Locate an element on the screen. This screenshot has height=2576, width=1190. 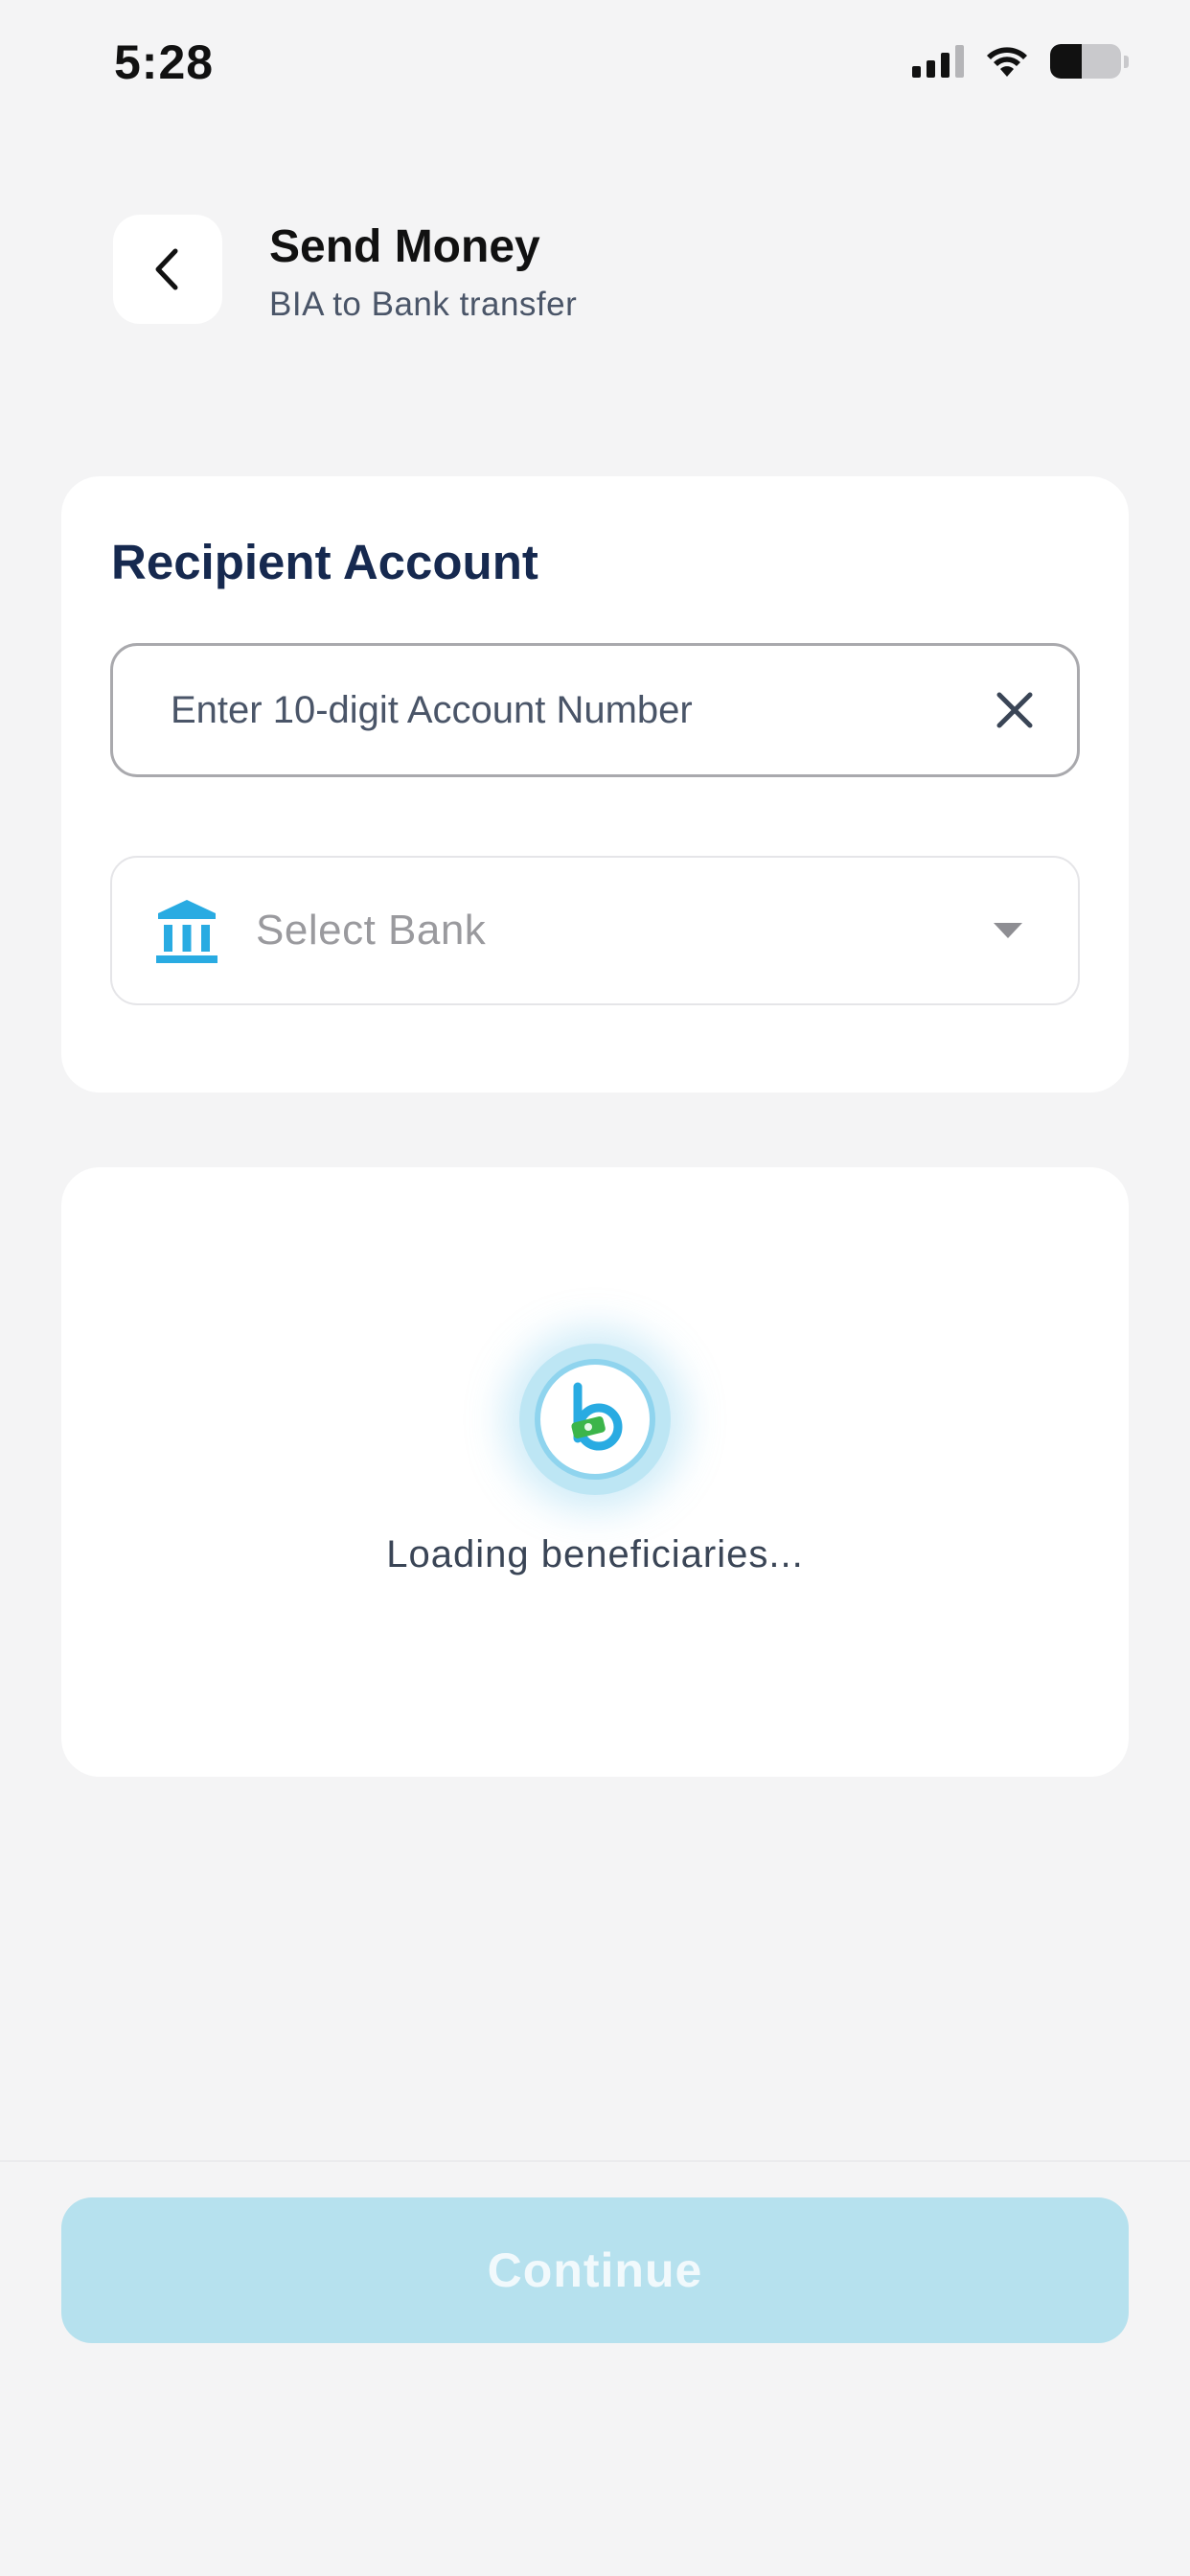
select-bank-placeholder: Select Bank is located at coordinates (372, 930).